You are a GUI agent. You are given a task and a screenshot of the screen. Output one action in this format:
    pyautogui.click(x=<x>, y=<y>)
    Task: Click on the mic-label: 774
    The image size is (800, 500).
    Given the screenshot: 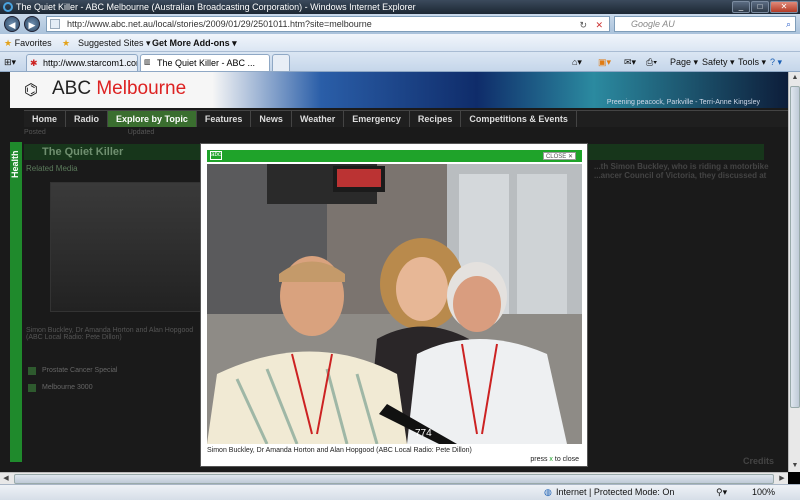 What is the action you would take?
    pyautogui.click(x=423, y=433)
    